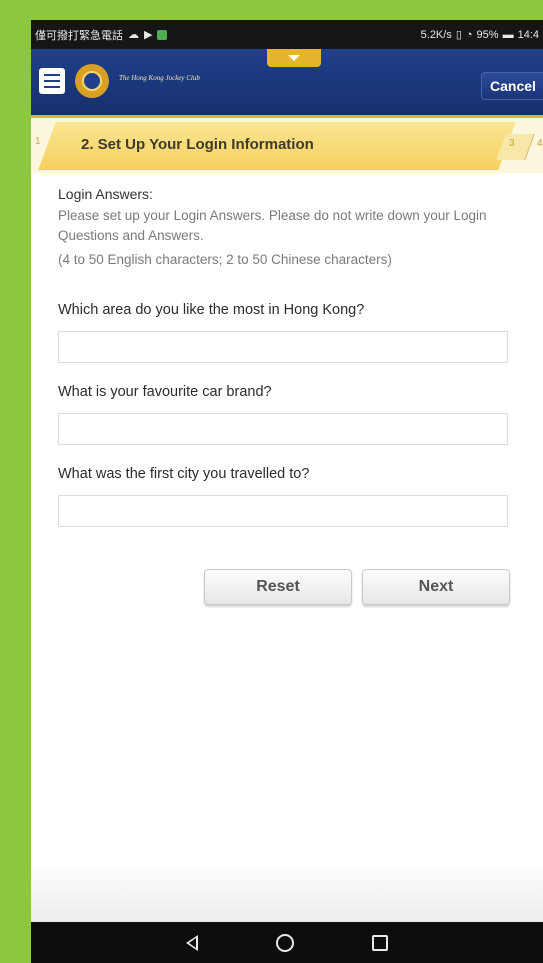  I want to click on section-title: Login Answers:, so click(105, 194).